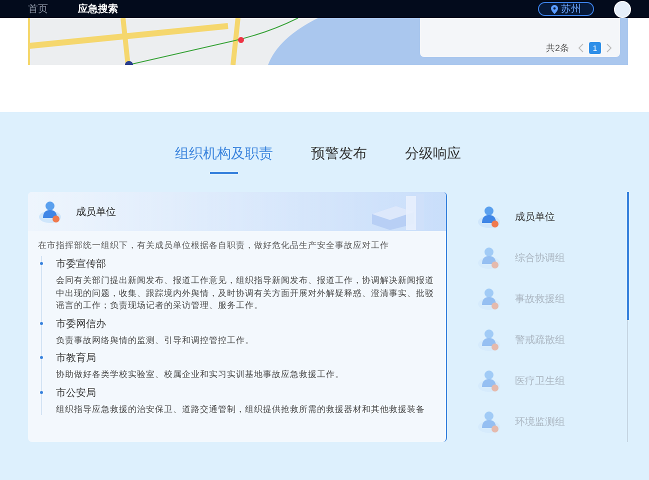  Describe the element at coordinates (554, 9) in the screenshot. I see `pin-icon` at that location.